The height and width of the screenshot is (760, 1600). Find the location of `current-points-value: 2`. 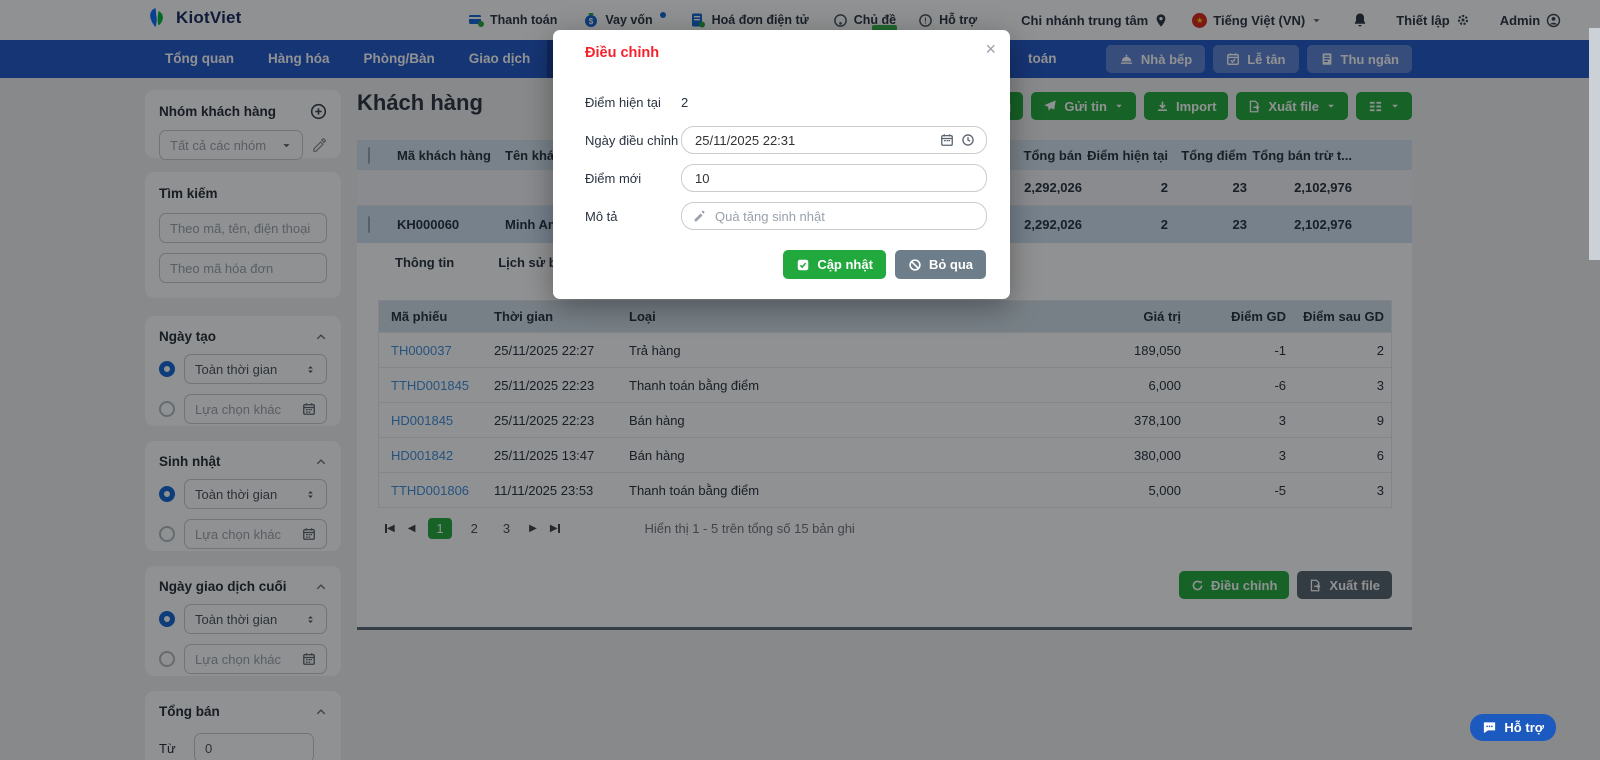

current-points-value: 2 is located at coordinates (685, 102).